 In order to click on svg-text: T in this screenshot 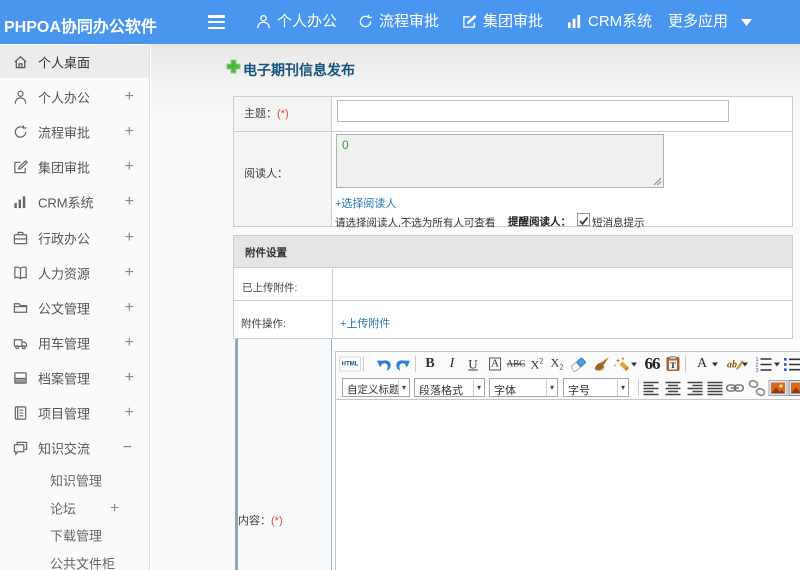, I will do `click(673, 365)`.